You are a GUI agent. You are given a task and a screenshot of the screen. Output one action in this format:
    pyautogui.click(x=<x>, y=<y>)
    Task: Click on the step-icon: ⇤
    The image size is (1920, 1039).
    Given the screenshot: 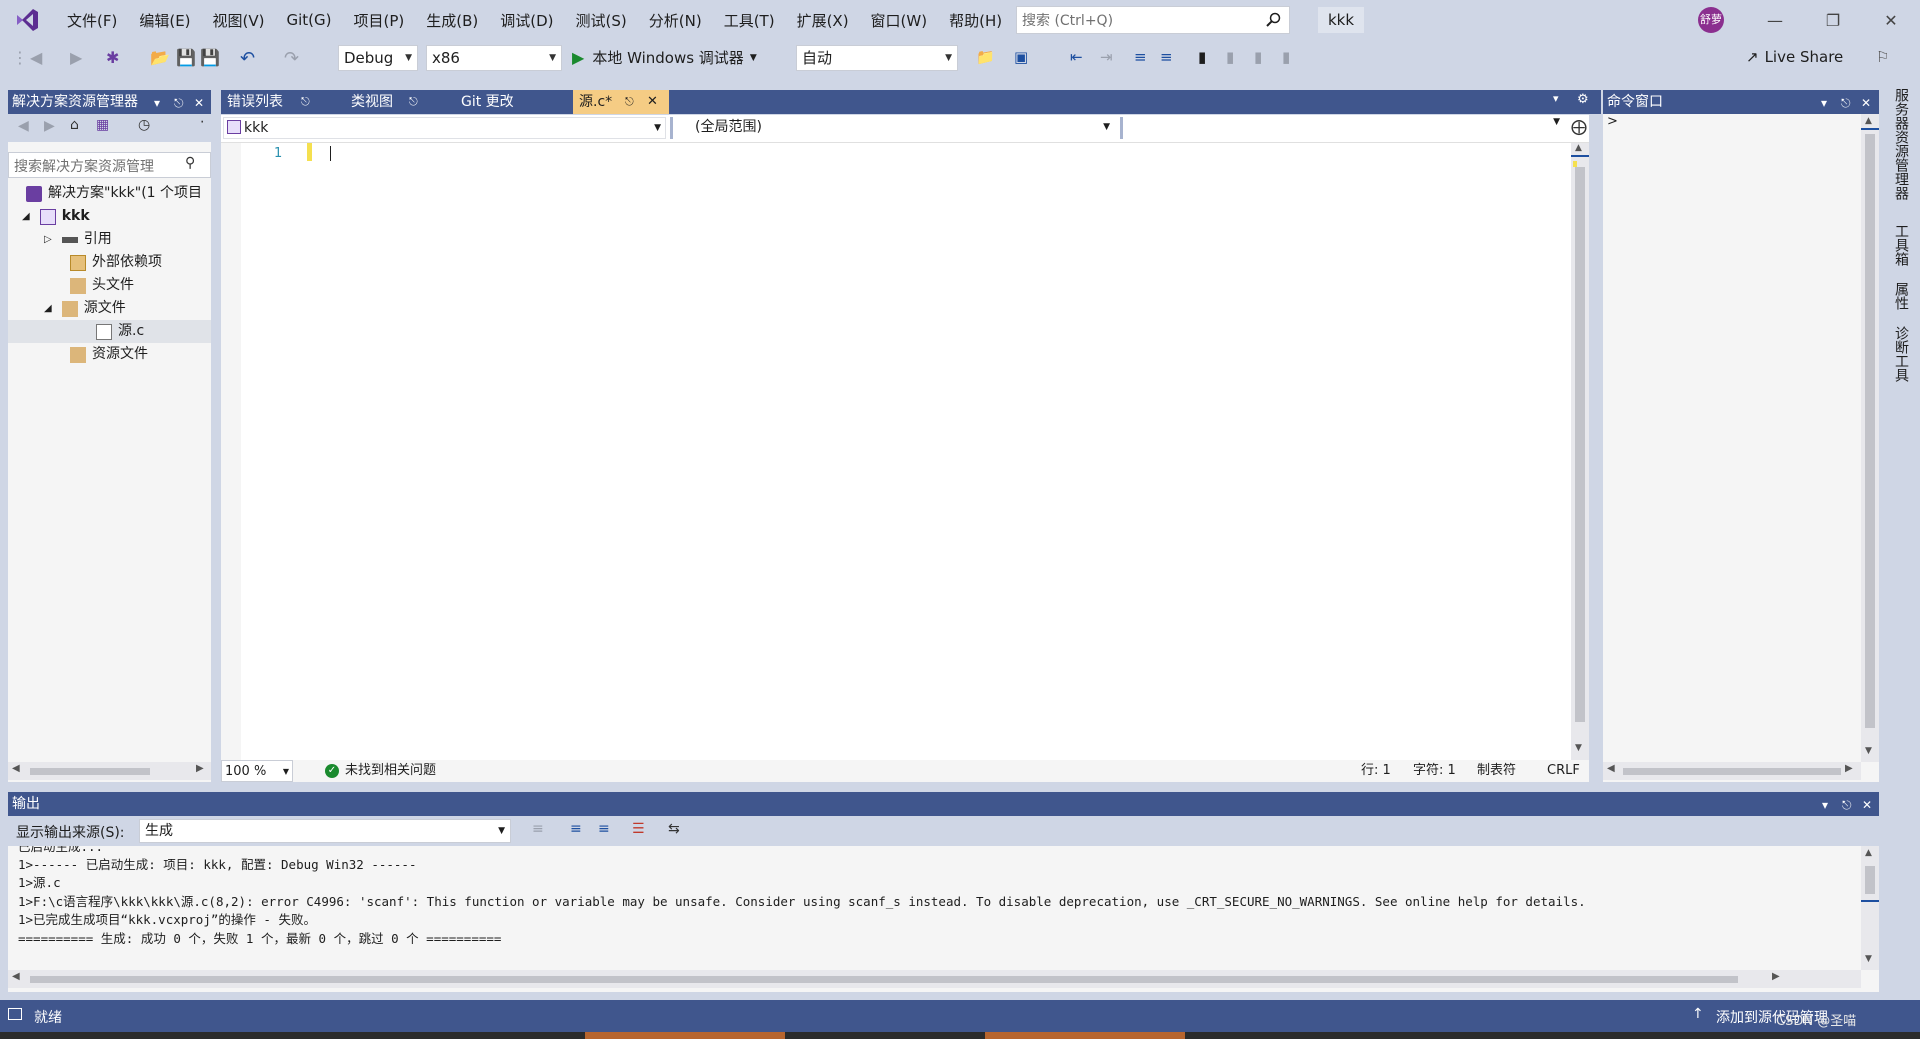 What is the action you would take?
    pyautogui.click(x=1080, y=58)
    